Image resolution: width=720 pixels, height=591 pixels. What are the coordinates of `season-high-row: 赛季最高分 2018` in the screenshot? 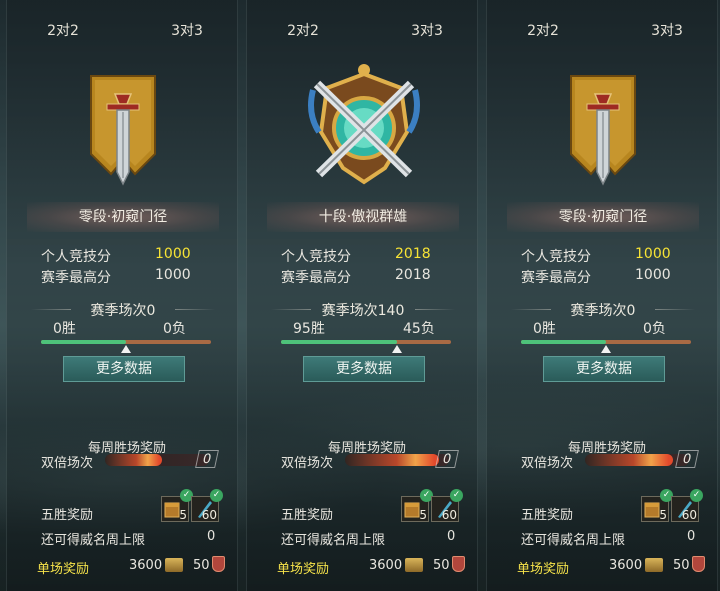 It's located at (366, 277).